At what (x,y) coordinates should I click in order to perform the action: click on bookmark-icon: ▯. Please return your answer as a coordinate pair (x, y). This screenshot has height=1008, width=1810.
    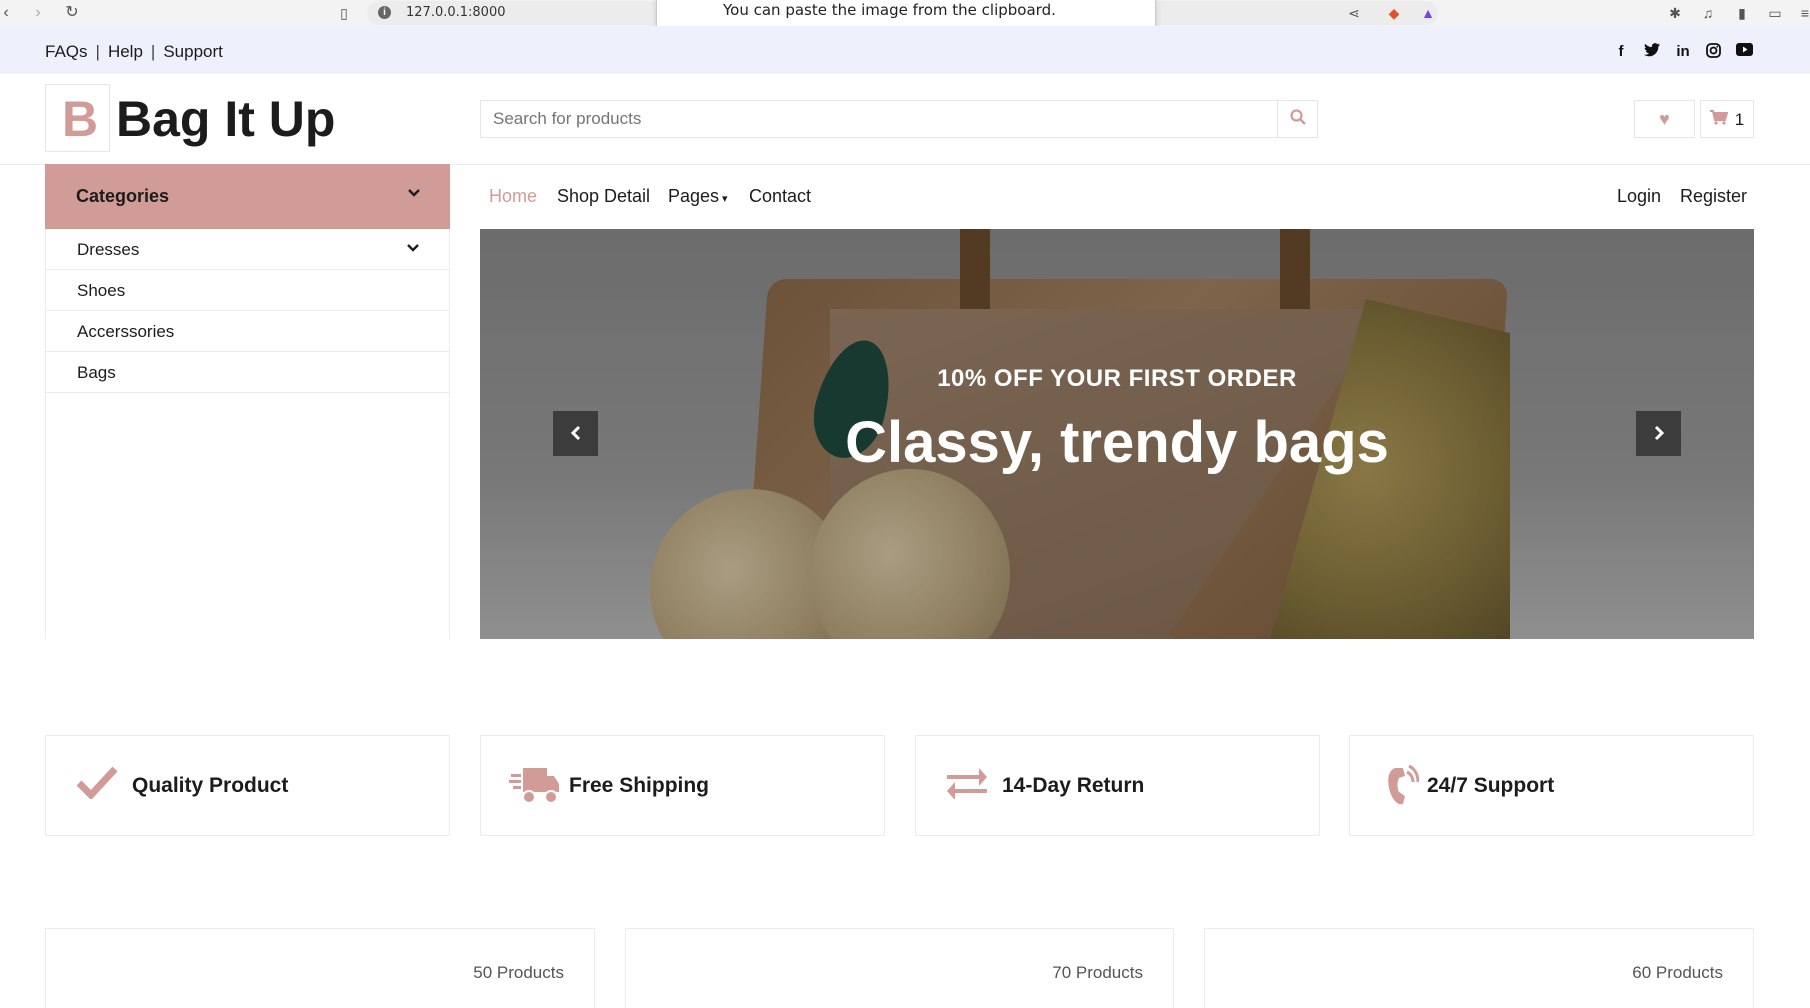
    Looking at the image, I should click on (344, 13).